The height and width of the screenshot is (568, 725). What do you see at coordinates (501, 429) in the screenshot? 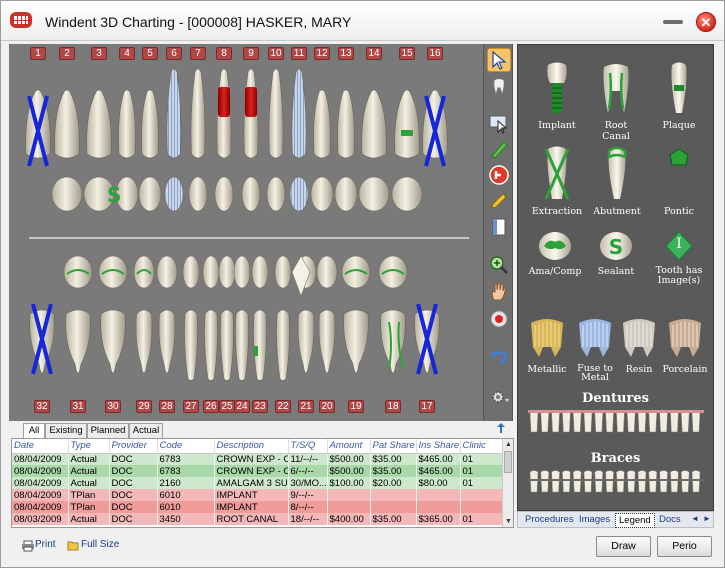
I see `pin-icon` at bounding box center [501, 429].